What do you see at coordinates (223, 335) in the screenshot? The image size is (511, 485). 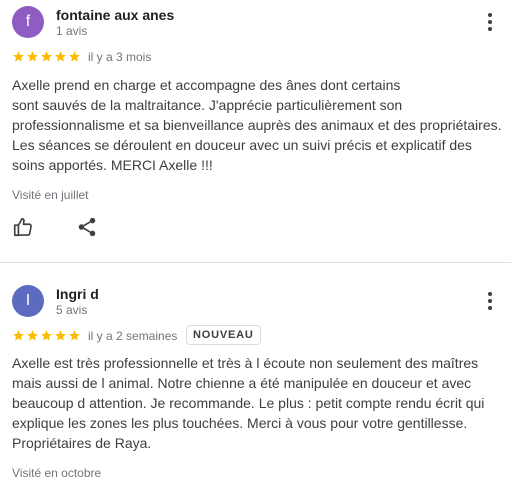 I see `new-badge: NOUVEAU` at bounding box center [223, 335].